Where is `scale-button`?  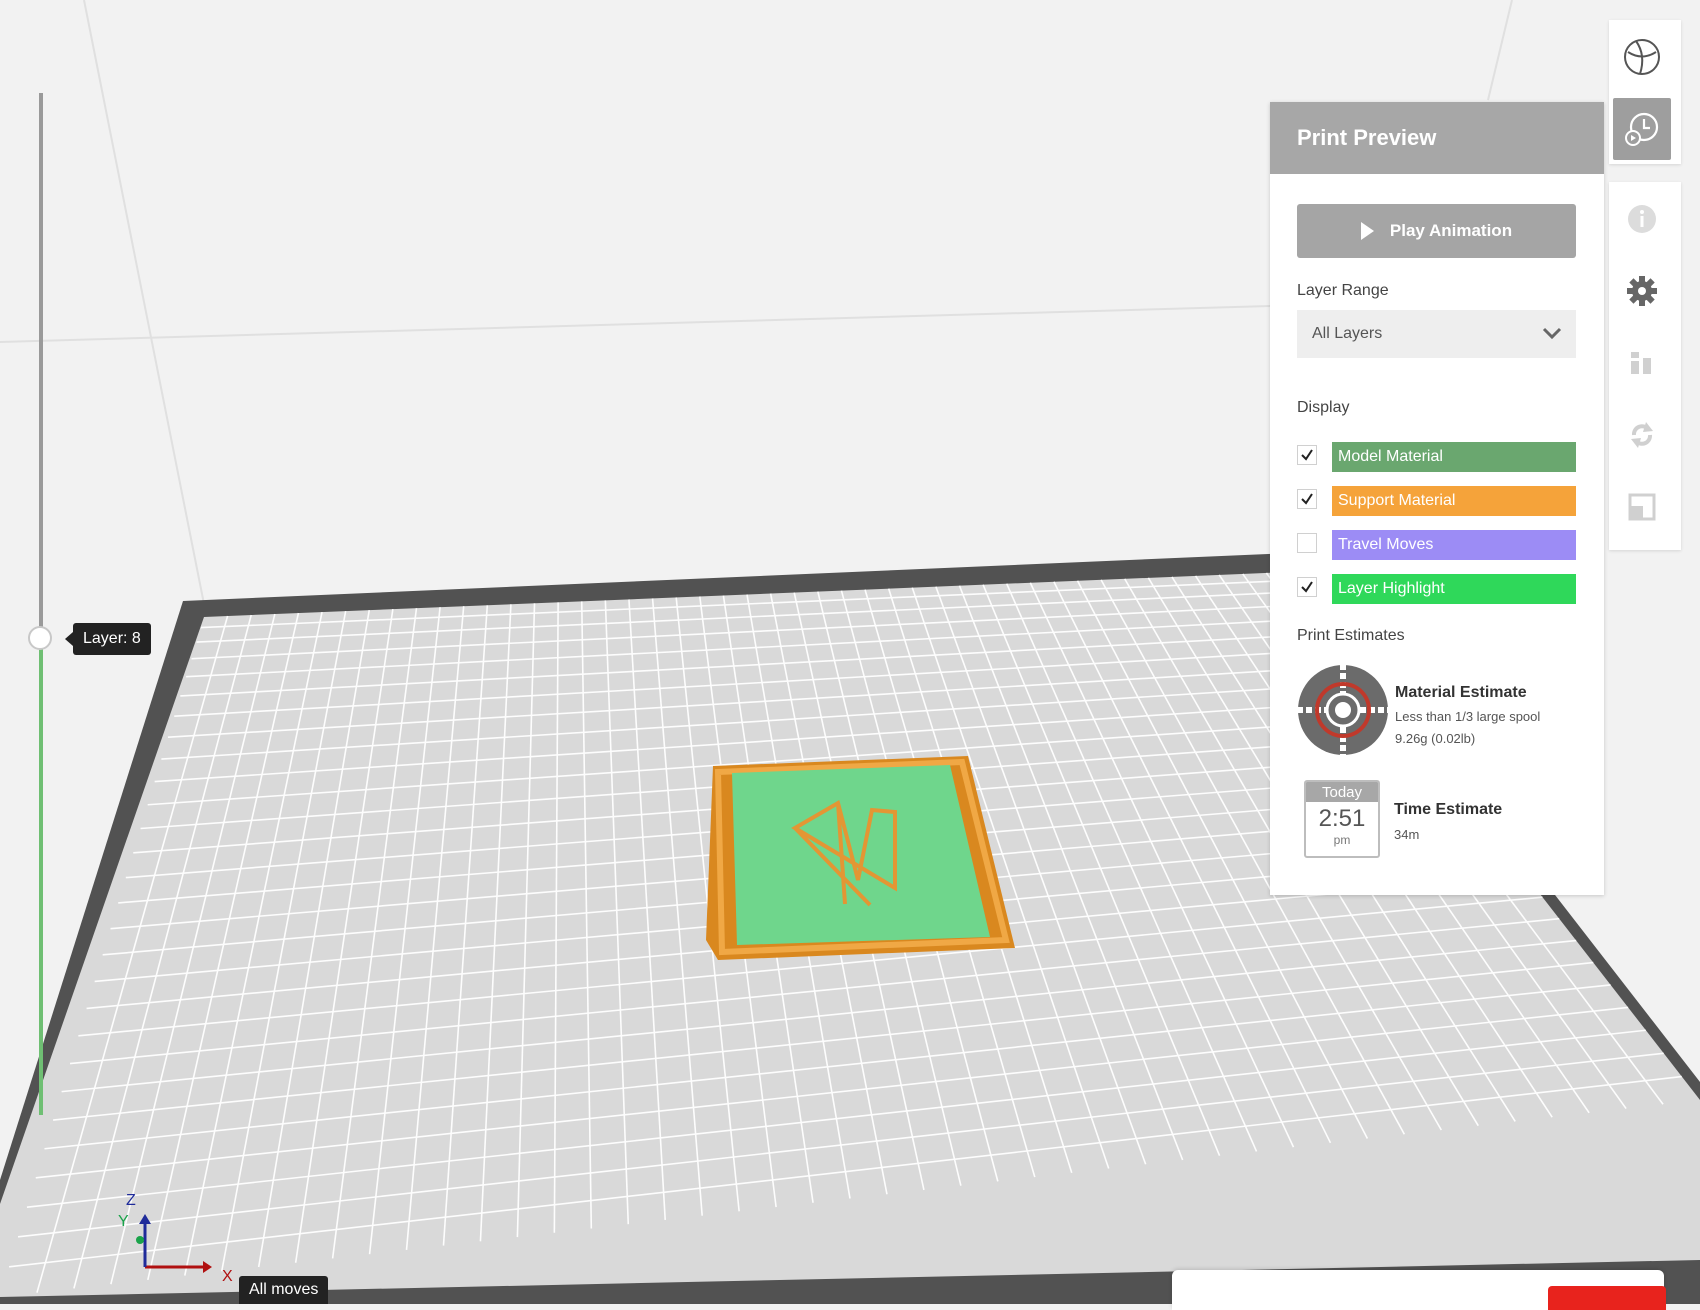 scale-button is located at coordinates (1642, 507).